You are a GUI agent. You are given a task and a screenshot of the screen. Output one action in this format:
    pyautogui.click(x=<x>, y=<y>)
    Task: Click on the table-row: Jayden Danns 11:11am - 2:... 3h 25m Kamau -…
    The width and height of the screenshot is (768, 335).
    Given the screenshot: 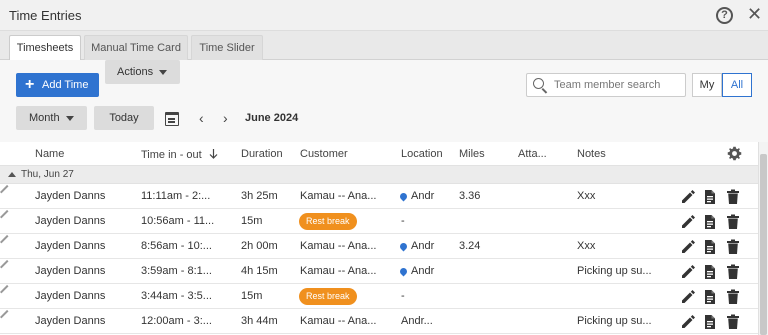 What is the action you would take?
    pyautogui.click(x=379, y=196)
    